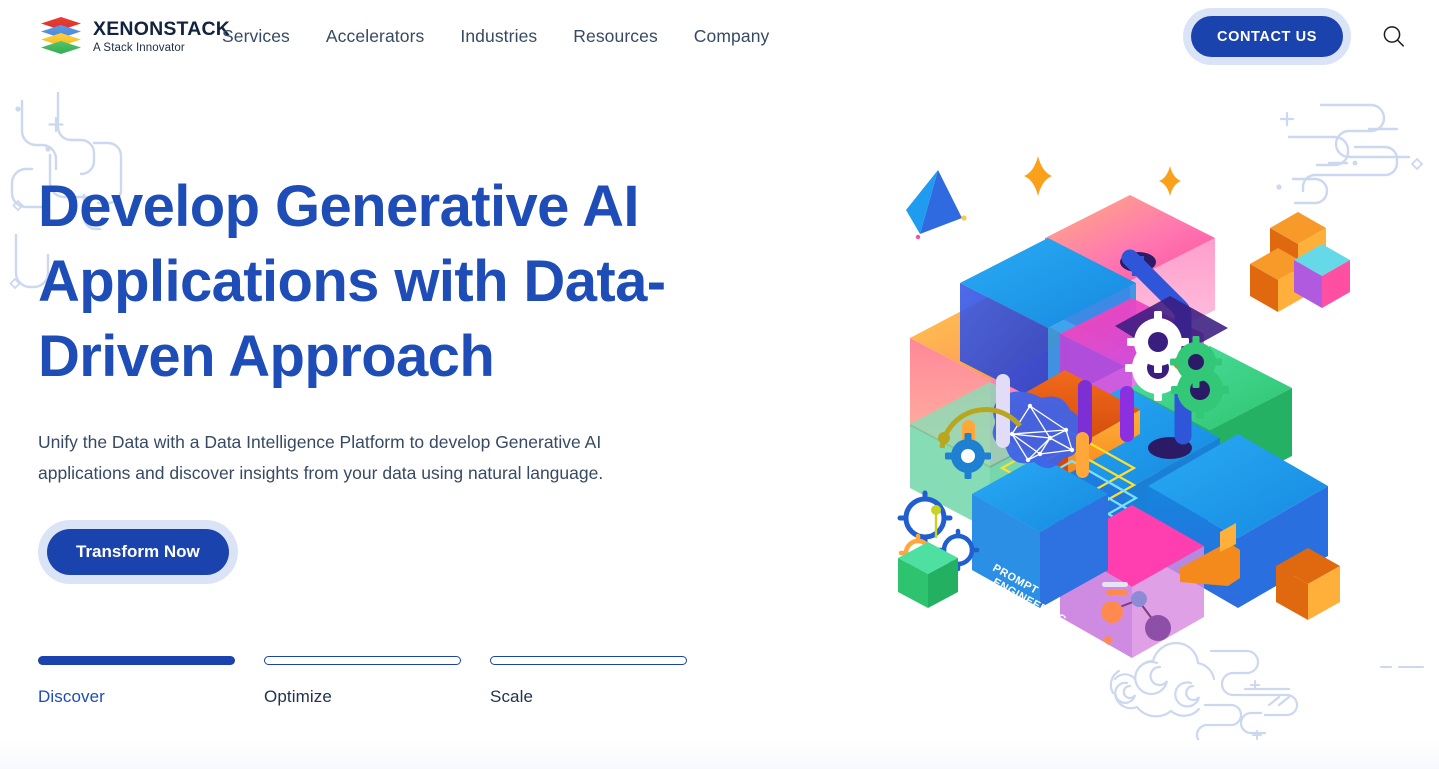  Describe the element at coordinates (151, 681) in the screenshot. I see `step-discover: Discover` at that location.